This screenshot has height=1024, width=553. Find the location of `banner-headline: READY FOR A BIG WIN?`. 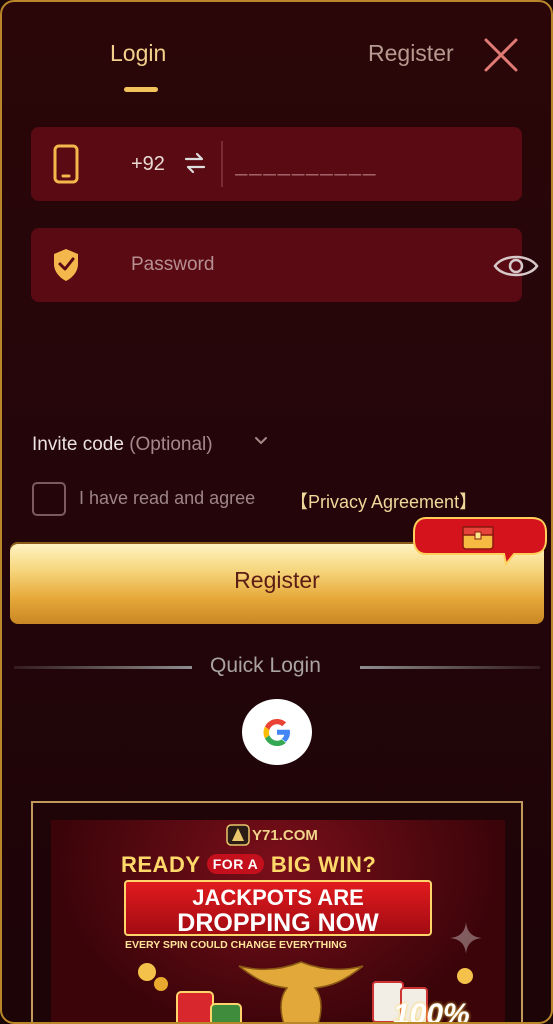

banner-headline: READY FOR A BIG WIN? is located at coordinates (248, 865).